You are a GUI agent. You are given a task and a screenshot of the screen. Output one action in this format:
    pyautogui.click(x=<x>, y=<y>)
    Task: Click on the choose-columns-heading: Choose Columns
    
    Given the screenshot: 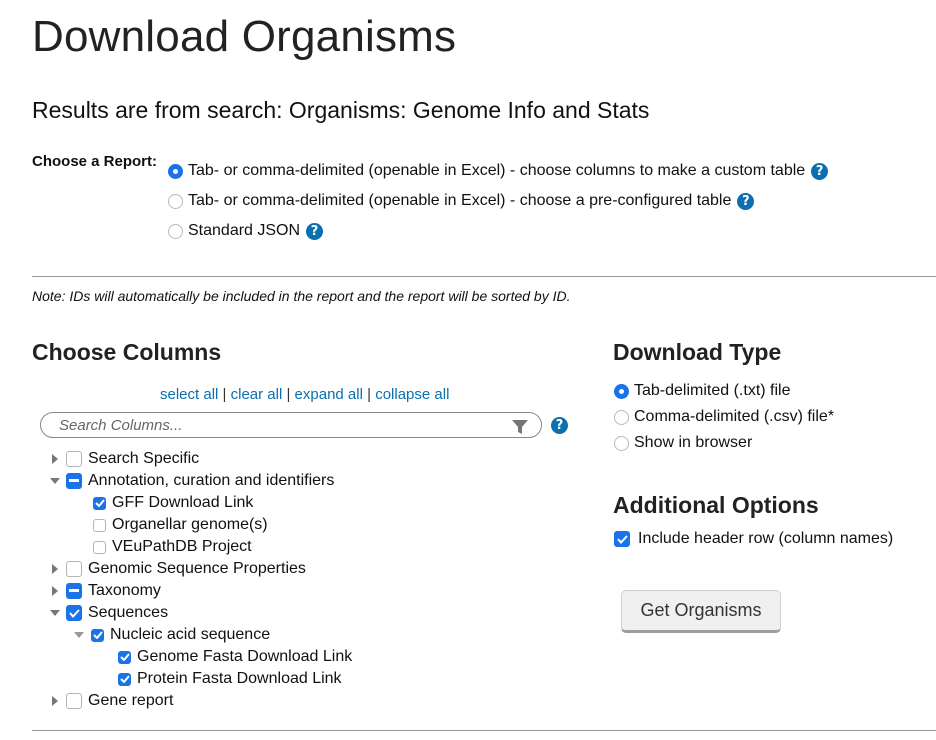 What is the action you would take?
    pyautogui.click(x=127, y=352)
    